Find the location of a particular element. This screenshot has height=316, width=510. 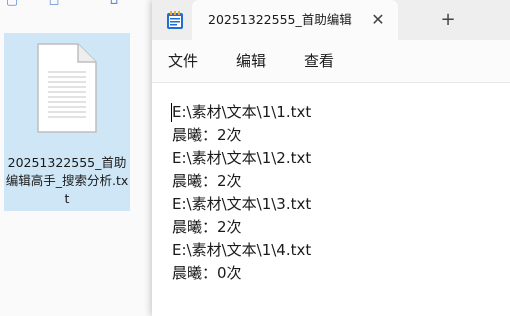

text-line: 晨曦：0次 is located at coordinates (207, 273).